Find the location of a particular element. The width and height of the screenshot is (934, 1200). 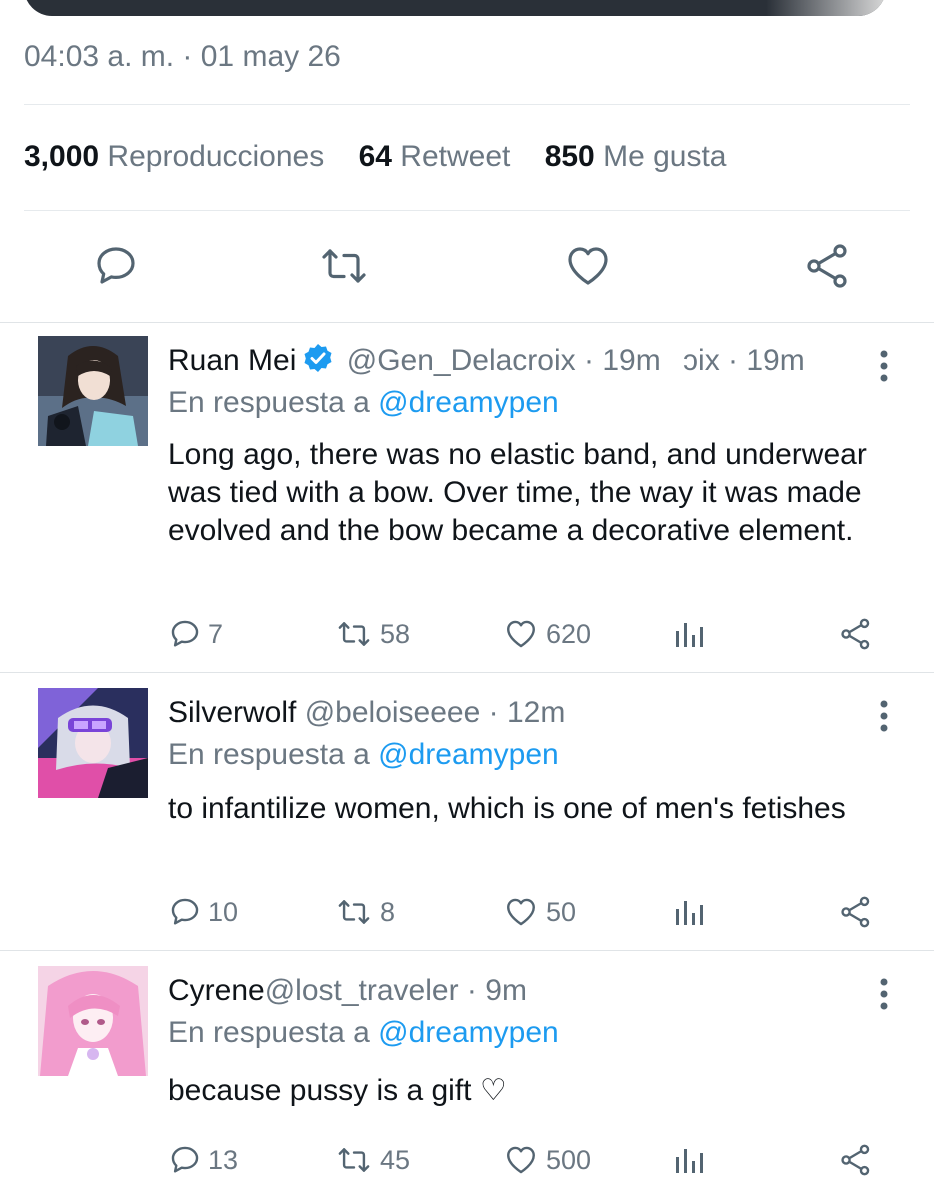

media-preview-edge is located at coordinates (455, 8).